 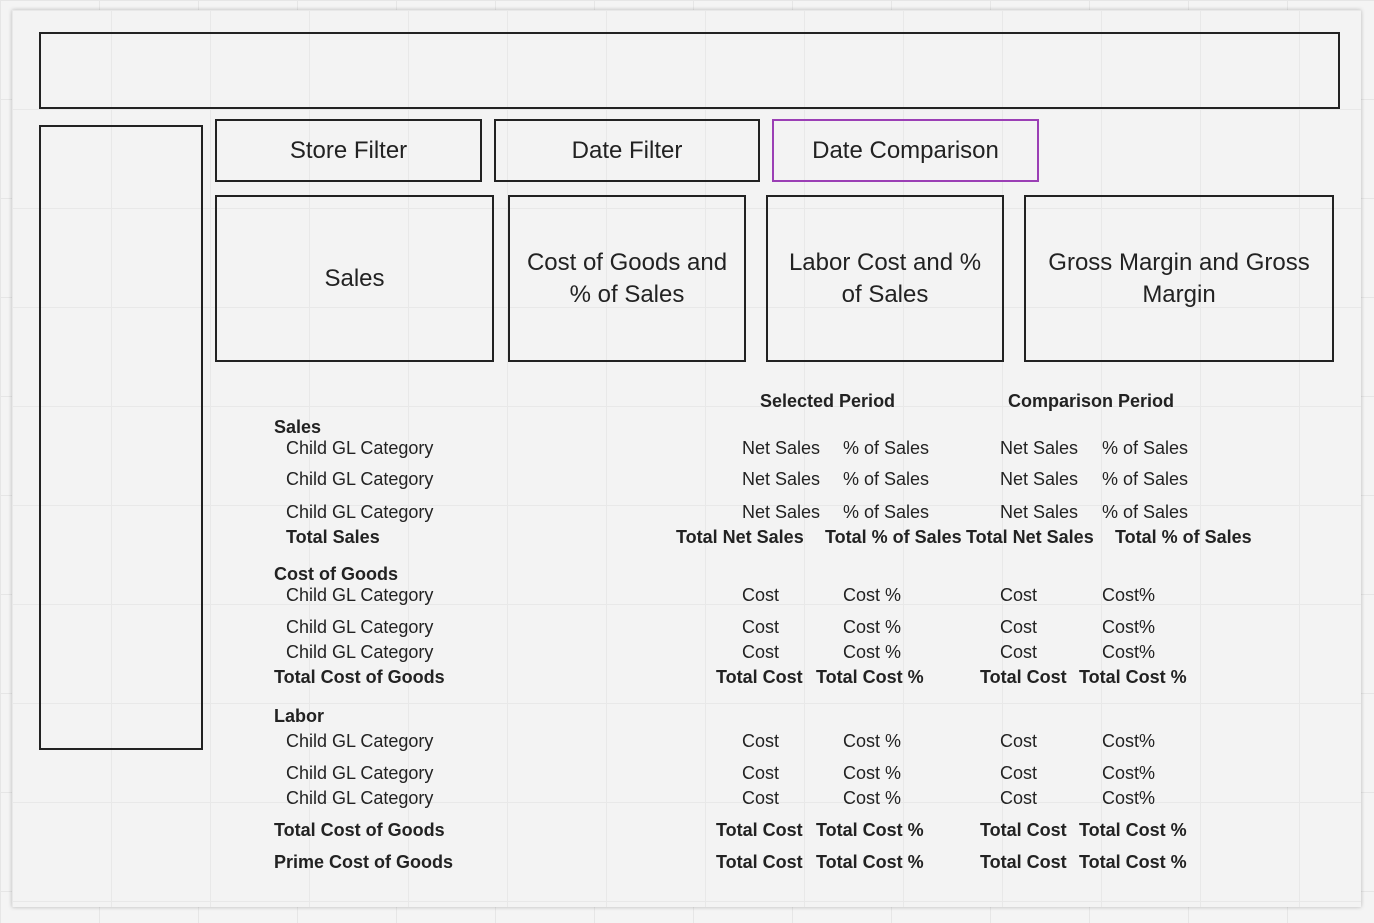 I want to click on labor-tile: Labor Cost and % of Sales, so click(x=885, y=278).